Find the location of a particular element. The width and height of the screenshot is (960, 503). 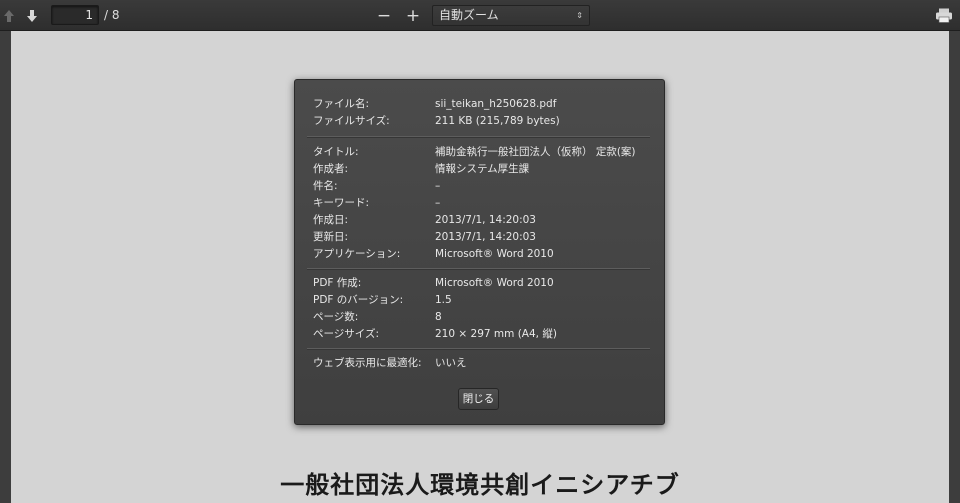

plus-icon: + is located at coordinates (413, 15).